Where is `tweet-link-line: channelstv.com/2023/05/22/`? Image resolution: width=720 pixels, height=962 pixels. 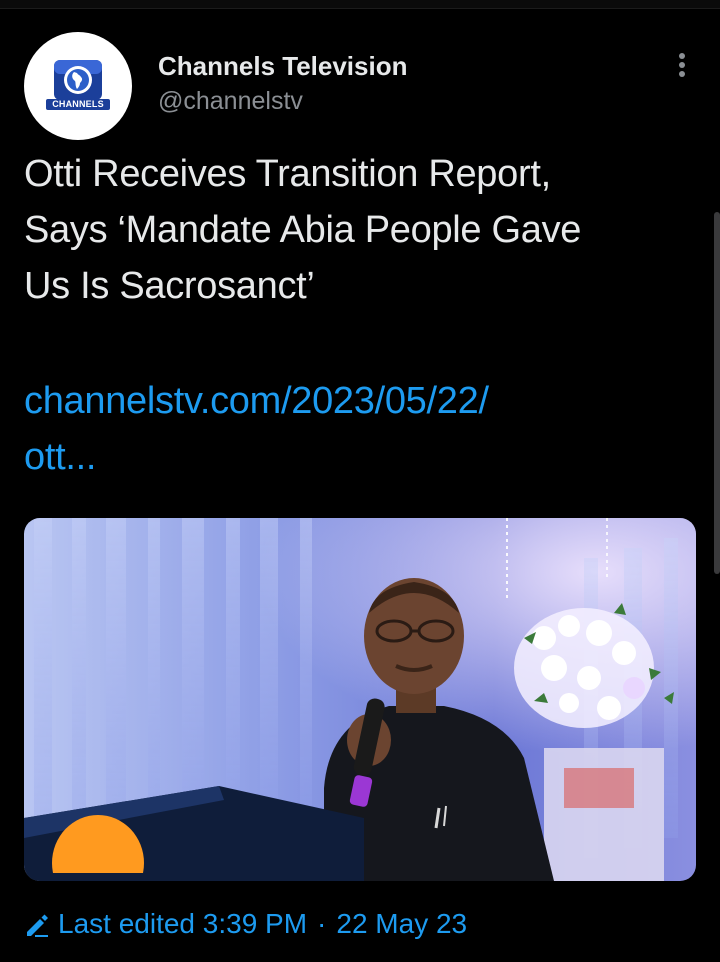
tweet-link-line: channelstv.com/2023/05/22/ is located at coordinates (360, 401).